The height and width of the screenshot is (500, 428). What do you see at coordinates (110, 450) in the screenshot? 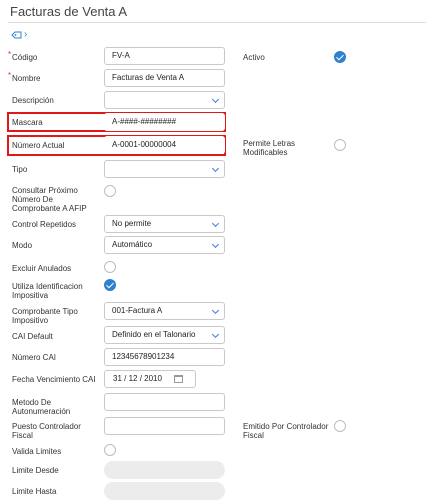
I see `valida-limites-checkbox` at bounding box center [110, 450].